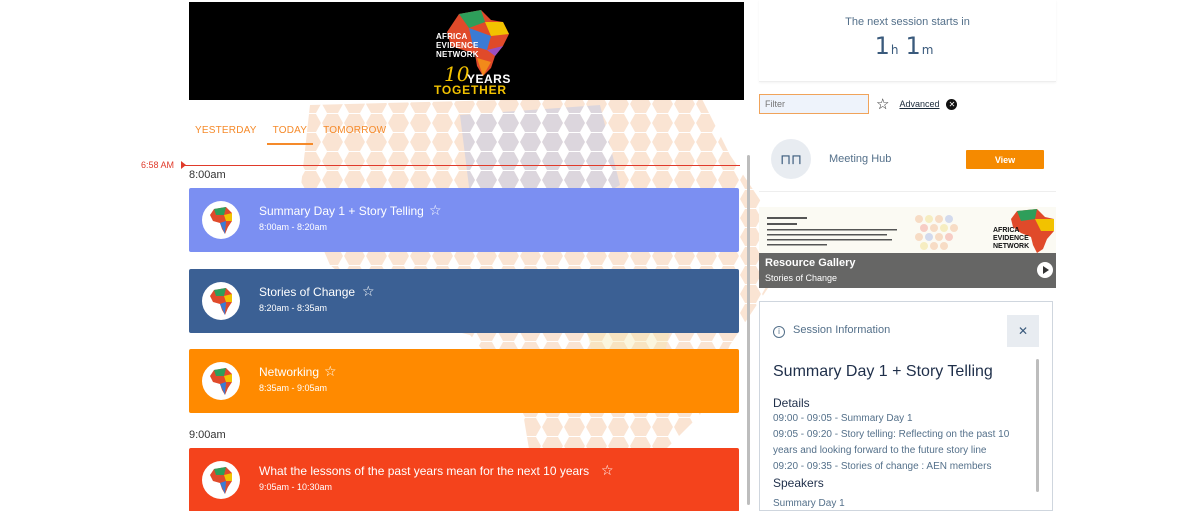 Image resolution: width=1200 pixels, height=511 pixels. What do you see at coordinates (207, 435) in the screenshot?
I see `time-label: 9:00am` at bounding box center [207, 435].